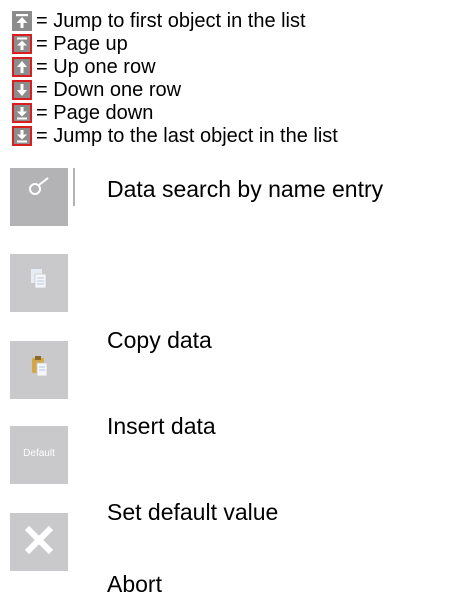  I want to click on legend-row-jump-to-first: = Jump to first object in the list, so click(159, 21).